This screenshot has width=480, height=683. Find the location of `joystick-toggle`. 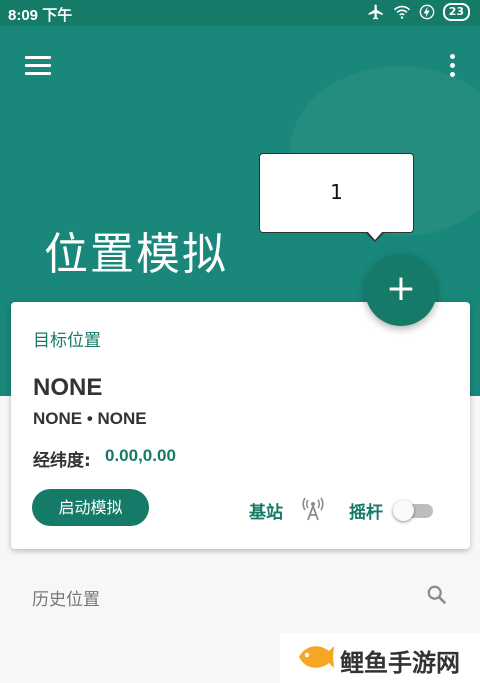

joystick-toggle is located at coordinates (414, 510).